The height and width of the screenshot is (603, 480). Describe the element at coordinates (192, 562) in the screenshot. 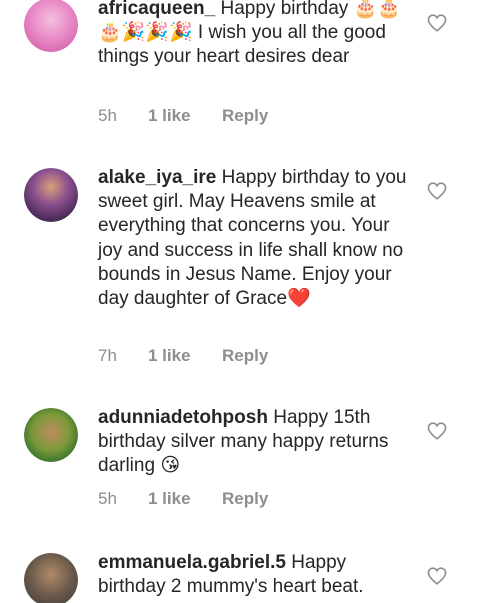

I see `comment-username: emmanuela.gabriel.5` at that location.